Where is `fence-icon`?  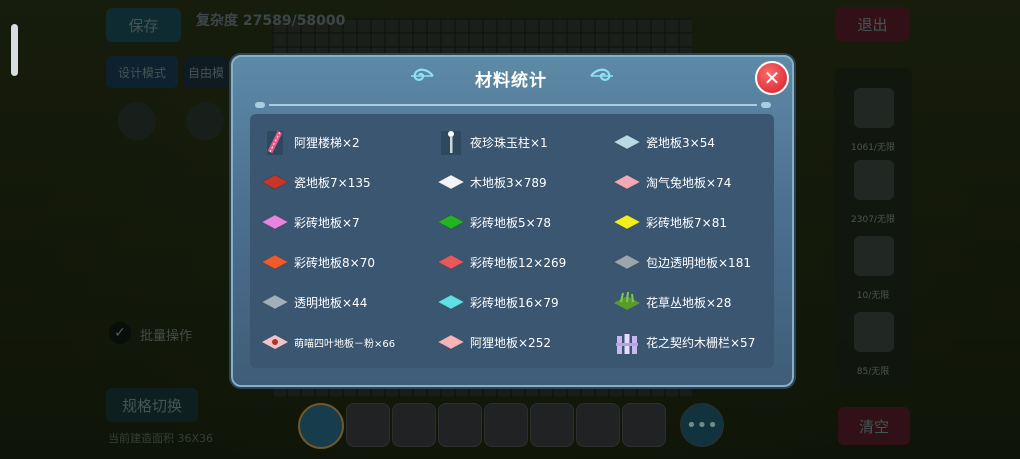 fence-icon is located at coordinates (627, 342).